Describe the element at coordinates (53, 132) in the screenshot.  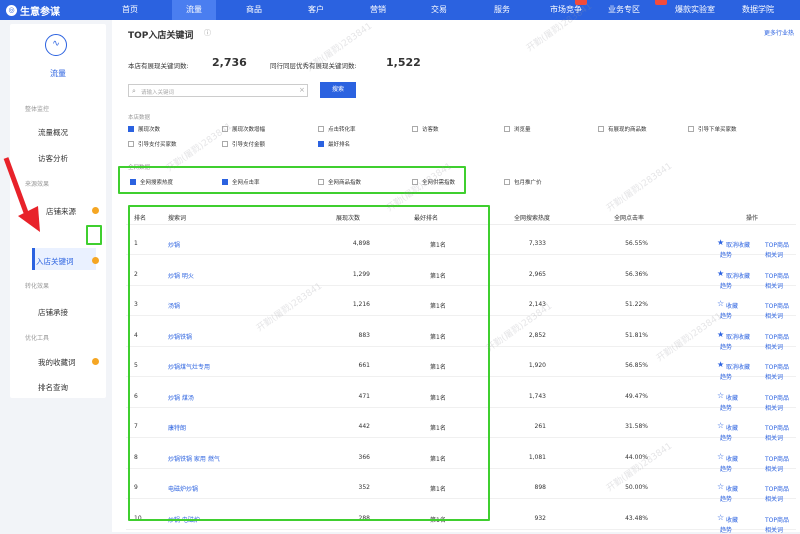
I see `sidebar-item-overview: 流量概况` at that location.